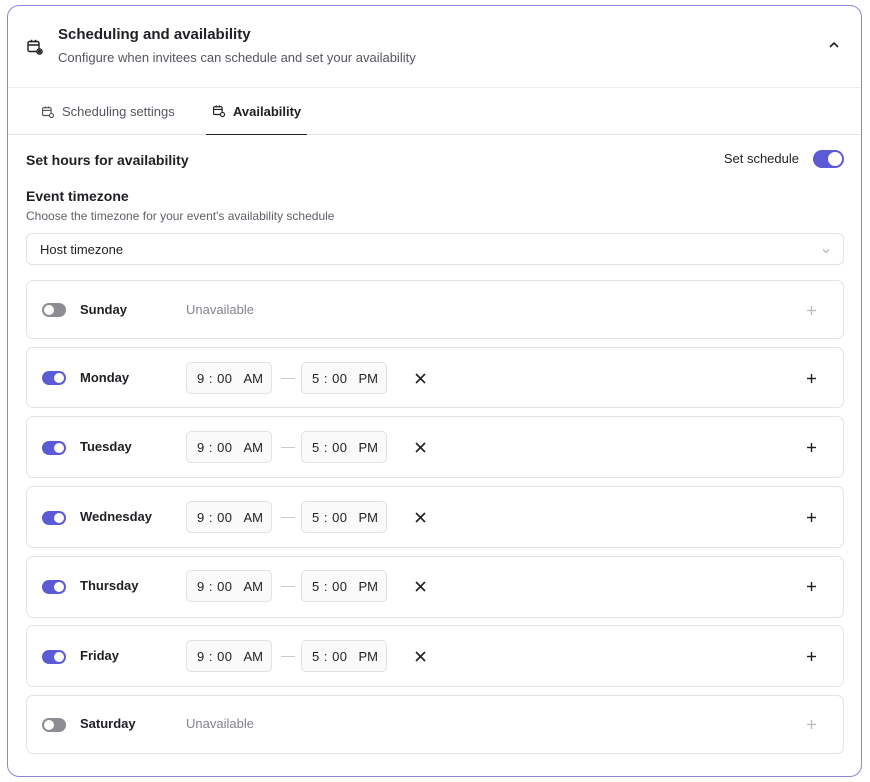  Describe the element at coordinates (116, 516) in the screenshot. I see `day-name: Wednesday` at that location.